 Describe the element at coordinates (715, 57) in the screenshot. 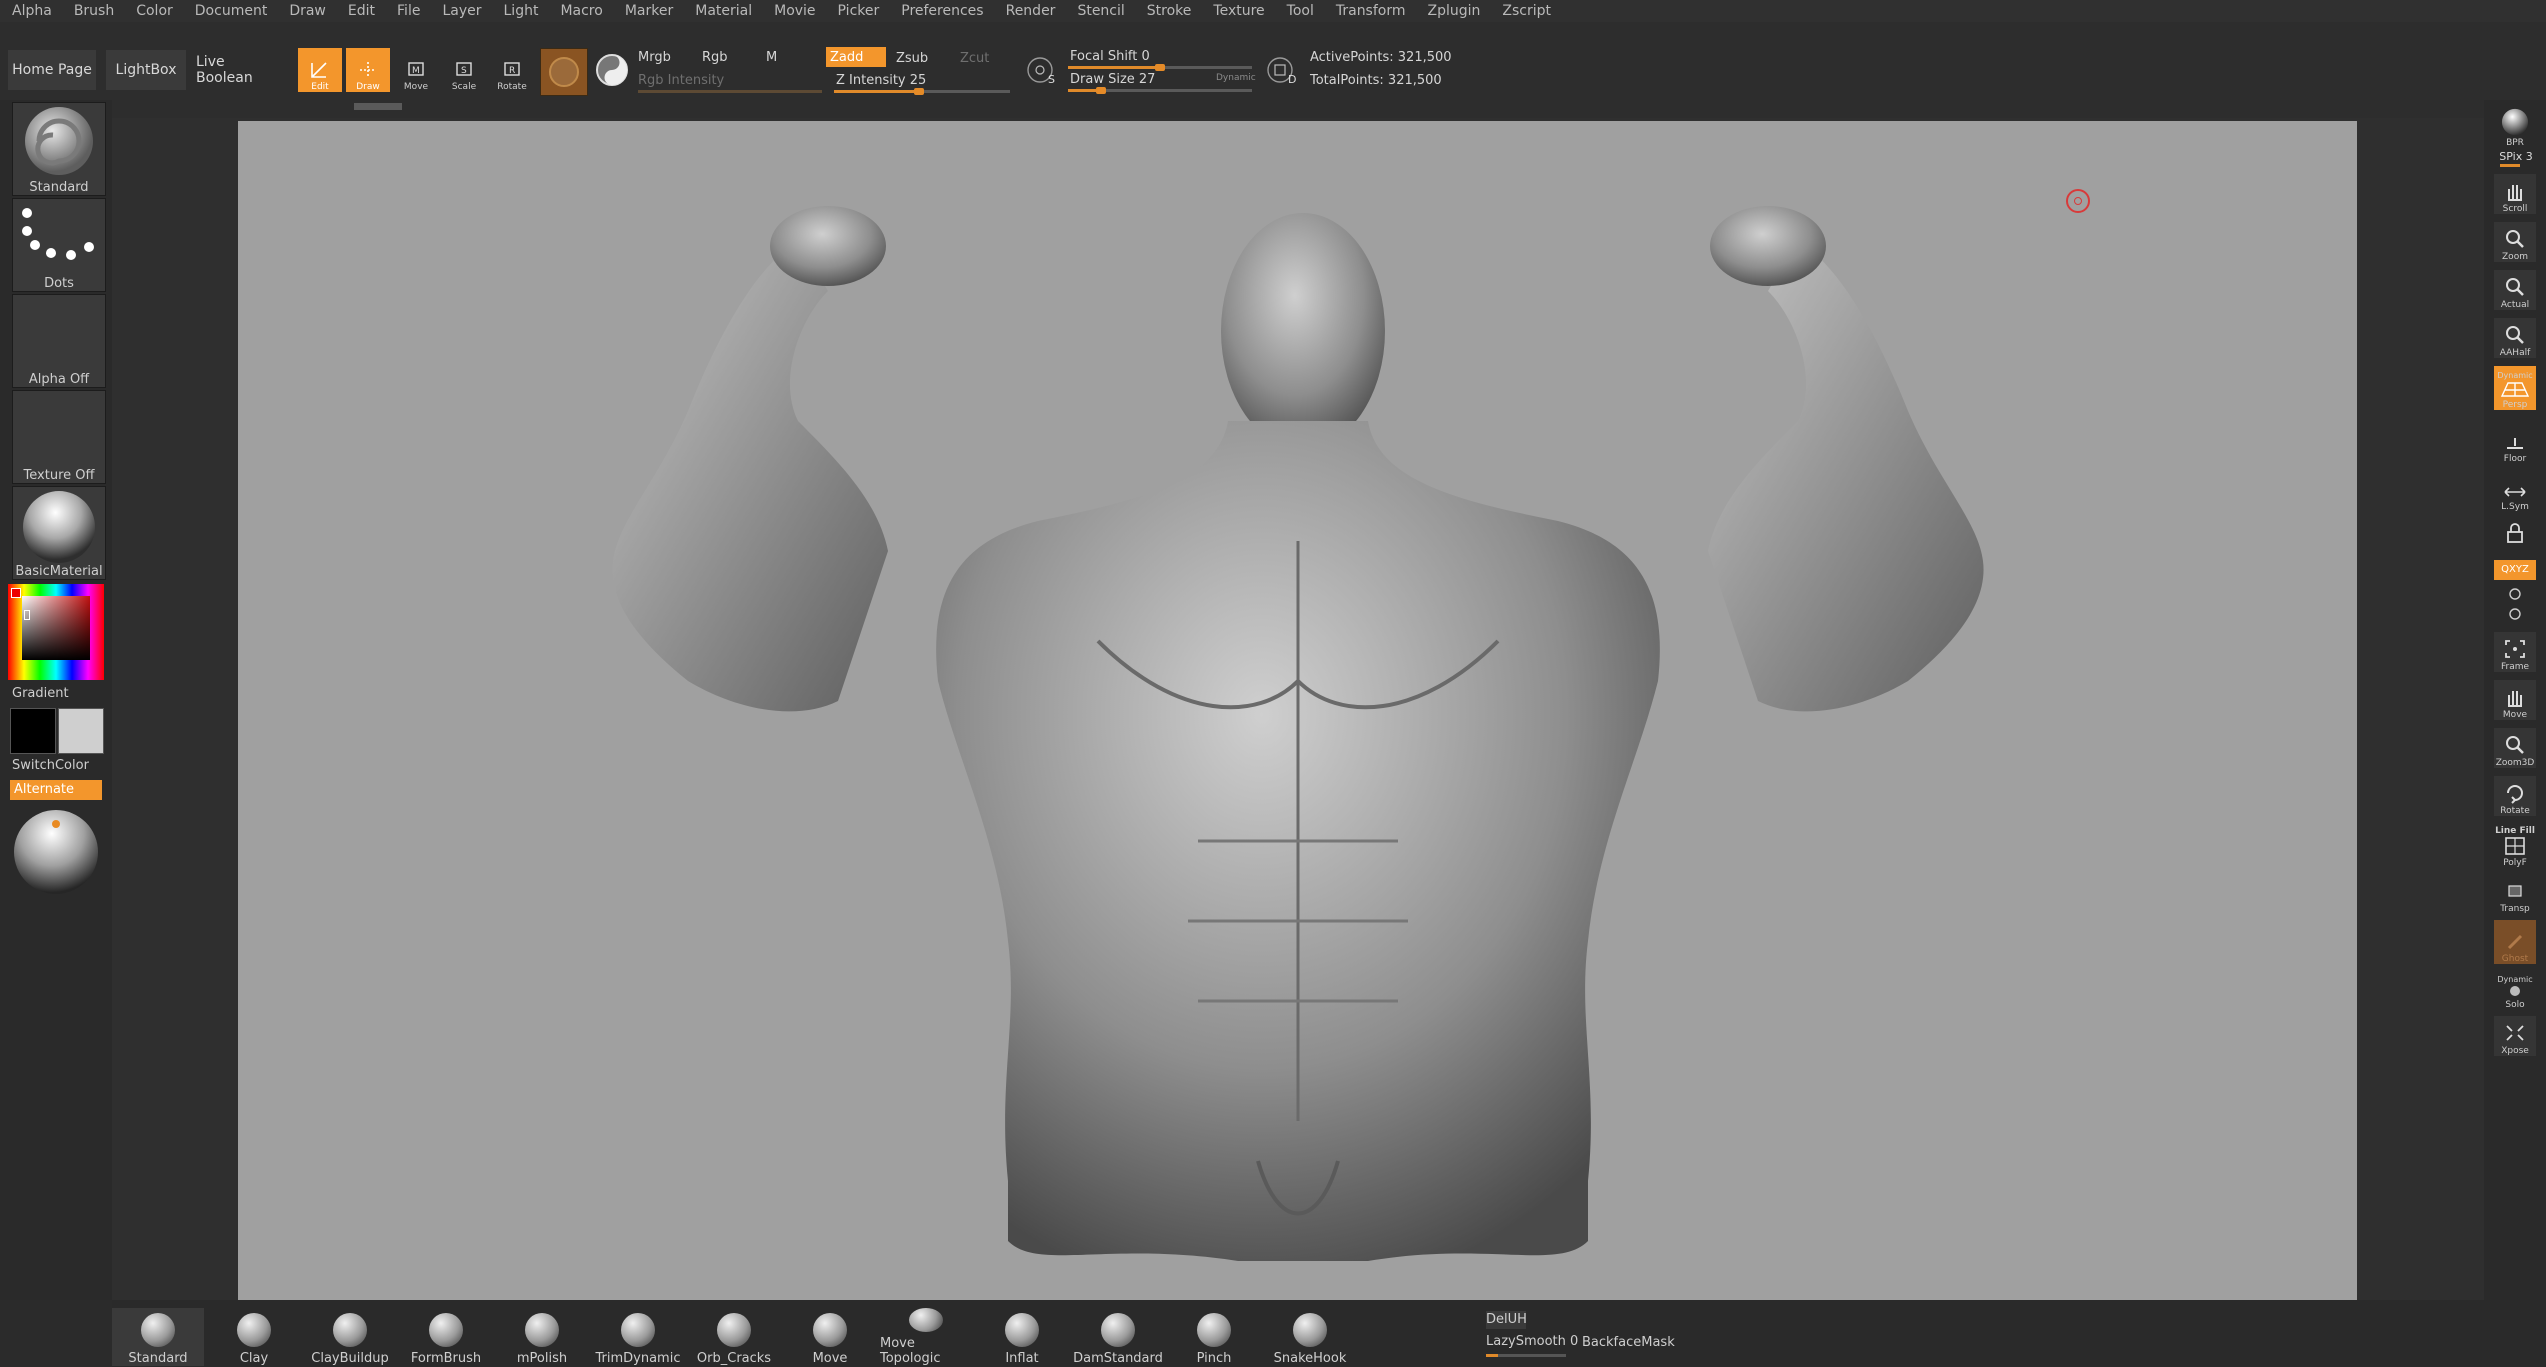

I see `rgb-toggle: Rgb` at that location.